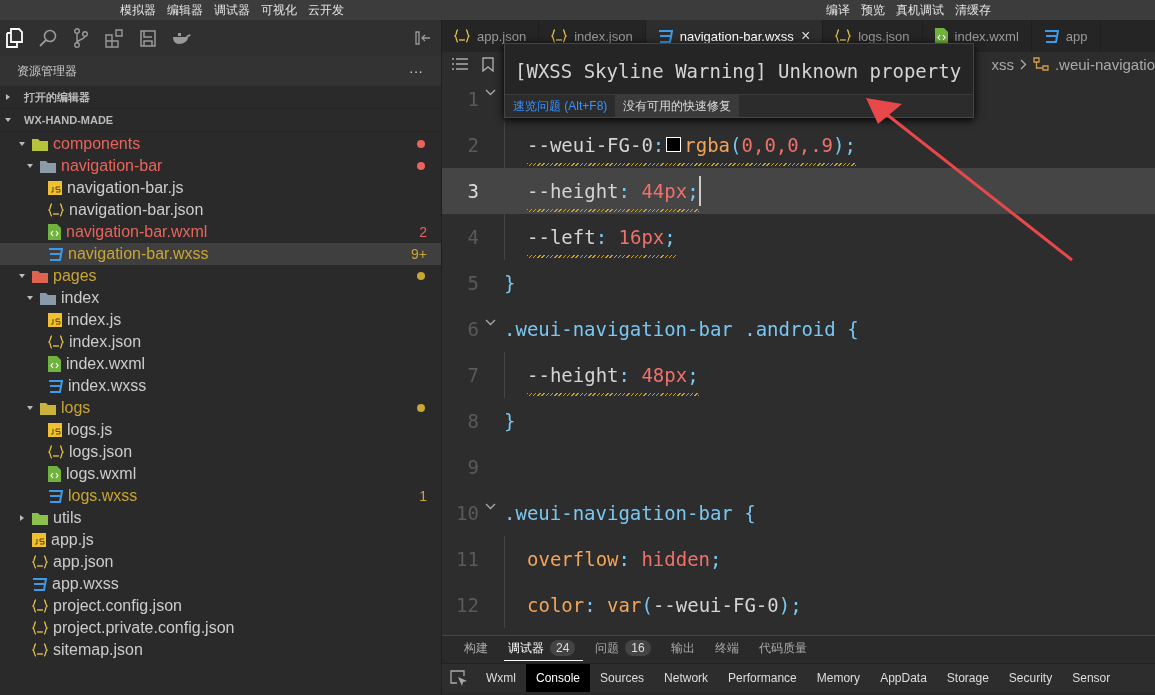  I want to click on file-name: logs.json, so click(101, 452).